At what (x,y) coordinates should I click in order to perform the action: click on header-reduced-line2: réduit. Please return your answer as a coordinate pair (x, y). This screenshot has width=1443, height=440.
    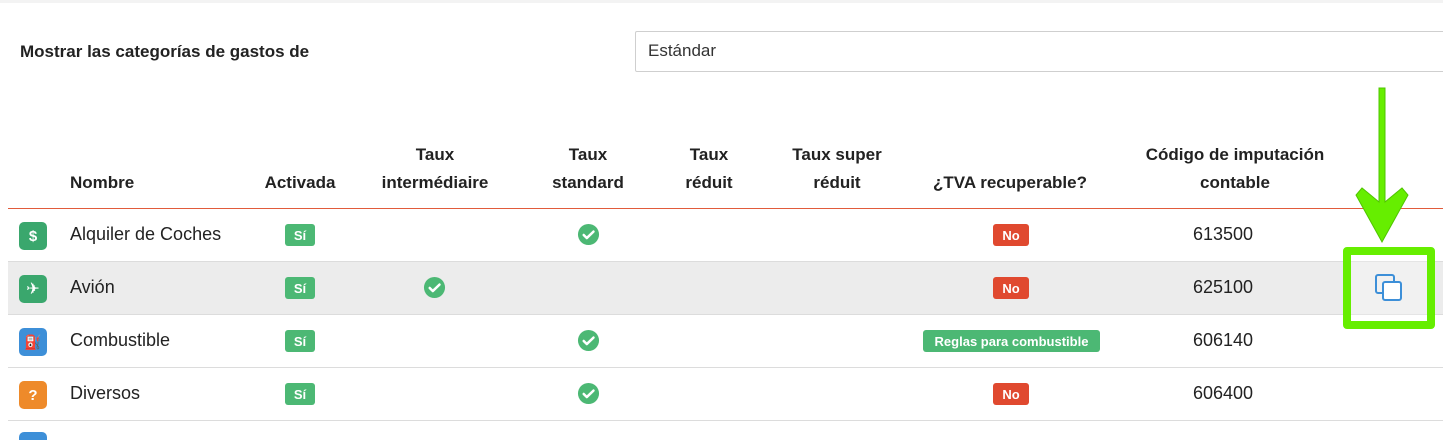
    Looking at the image, I should click on (709, 182).